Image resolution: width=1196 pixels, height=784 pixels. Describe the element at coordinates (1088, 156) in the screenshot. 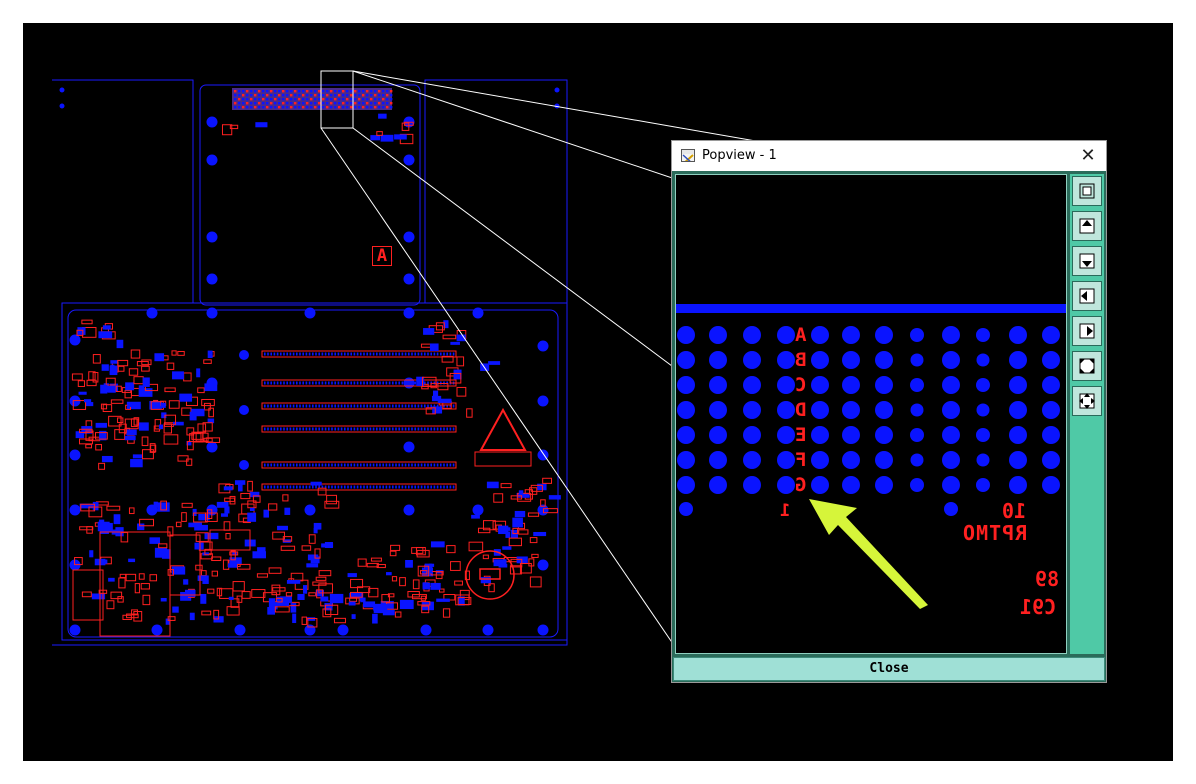

I see `close-icon: ✕` at that location.